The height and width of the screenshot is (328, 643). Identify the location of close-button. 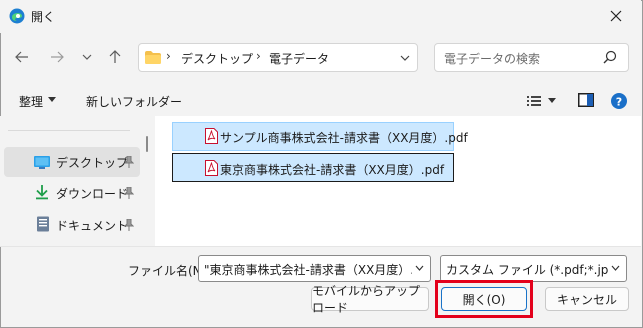
(616, 16).